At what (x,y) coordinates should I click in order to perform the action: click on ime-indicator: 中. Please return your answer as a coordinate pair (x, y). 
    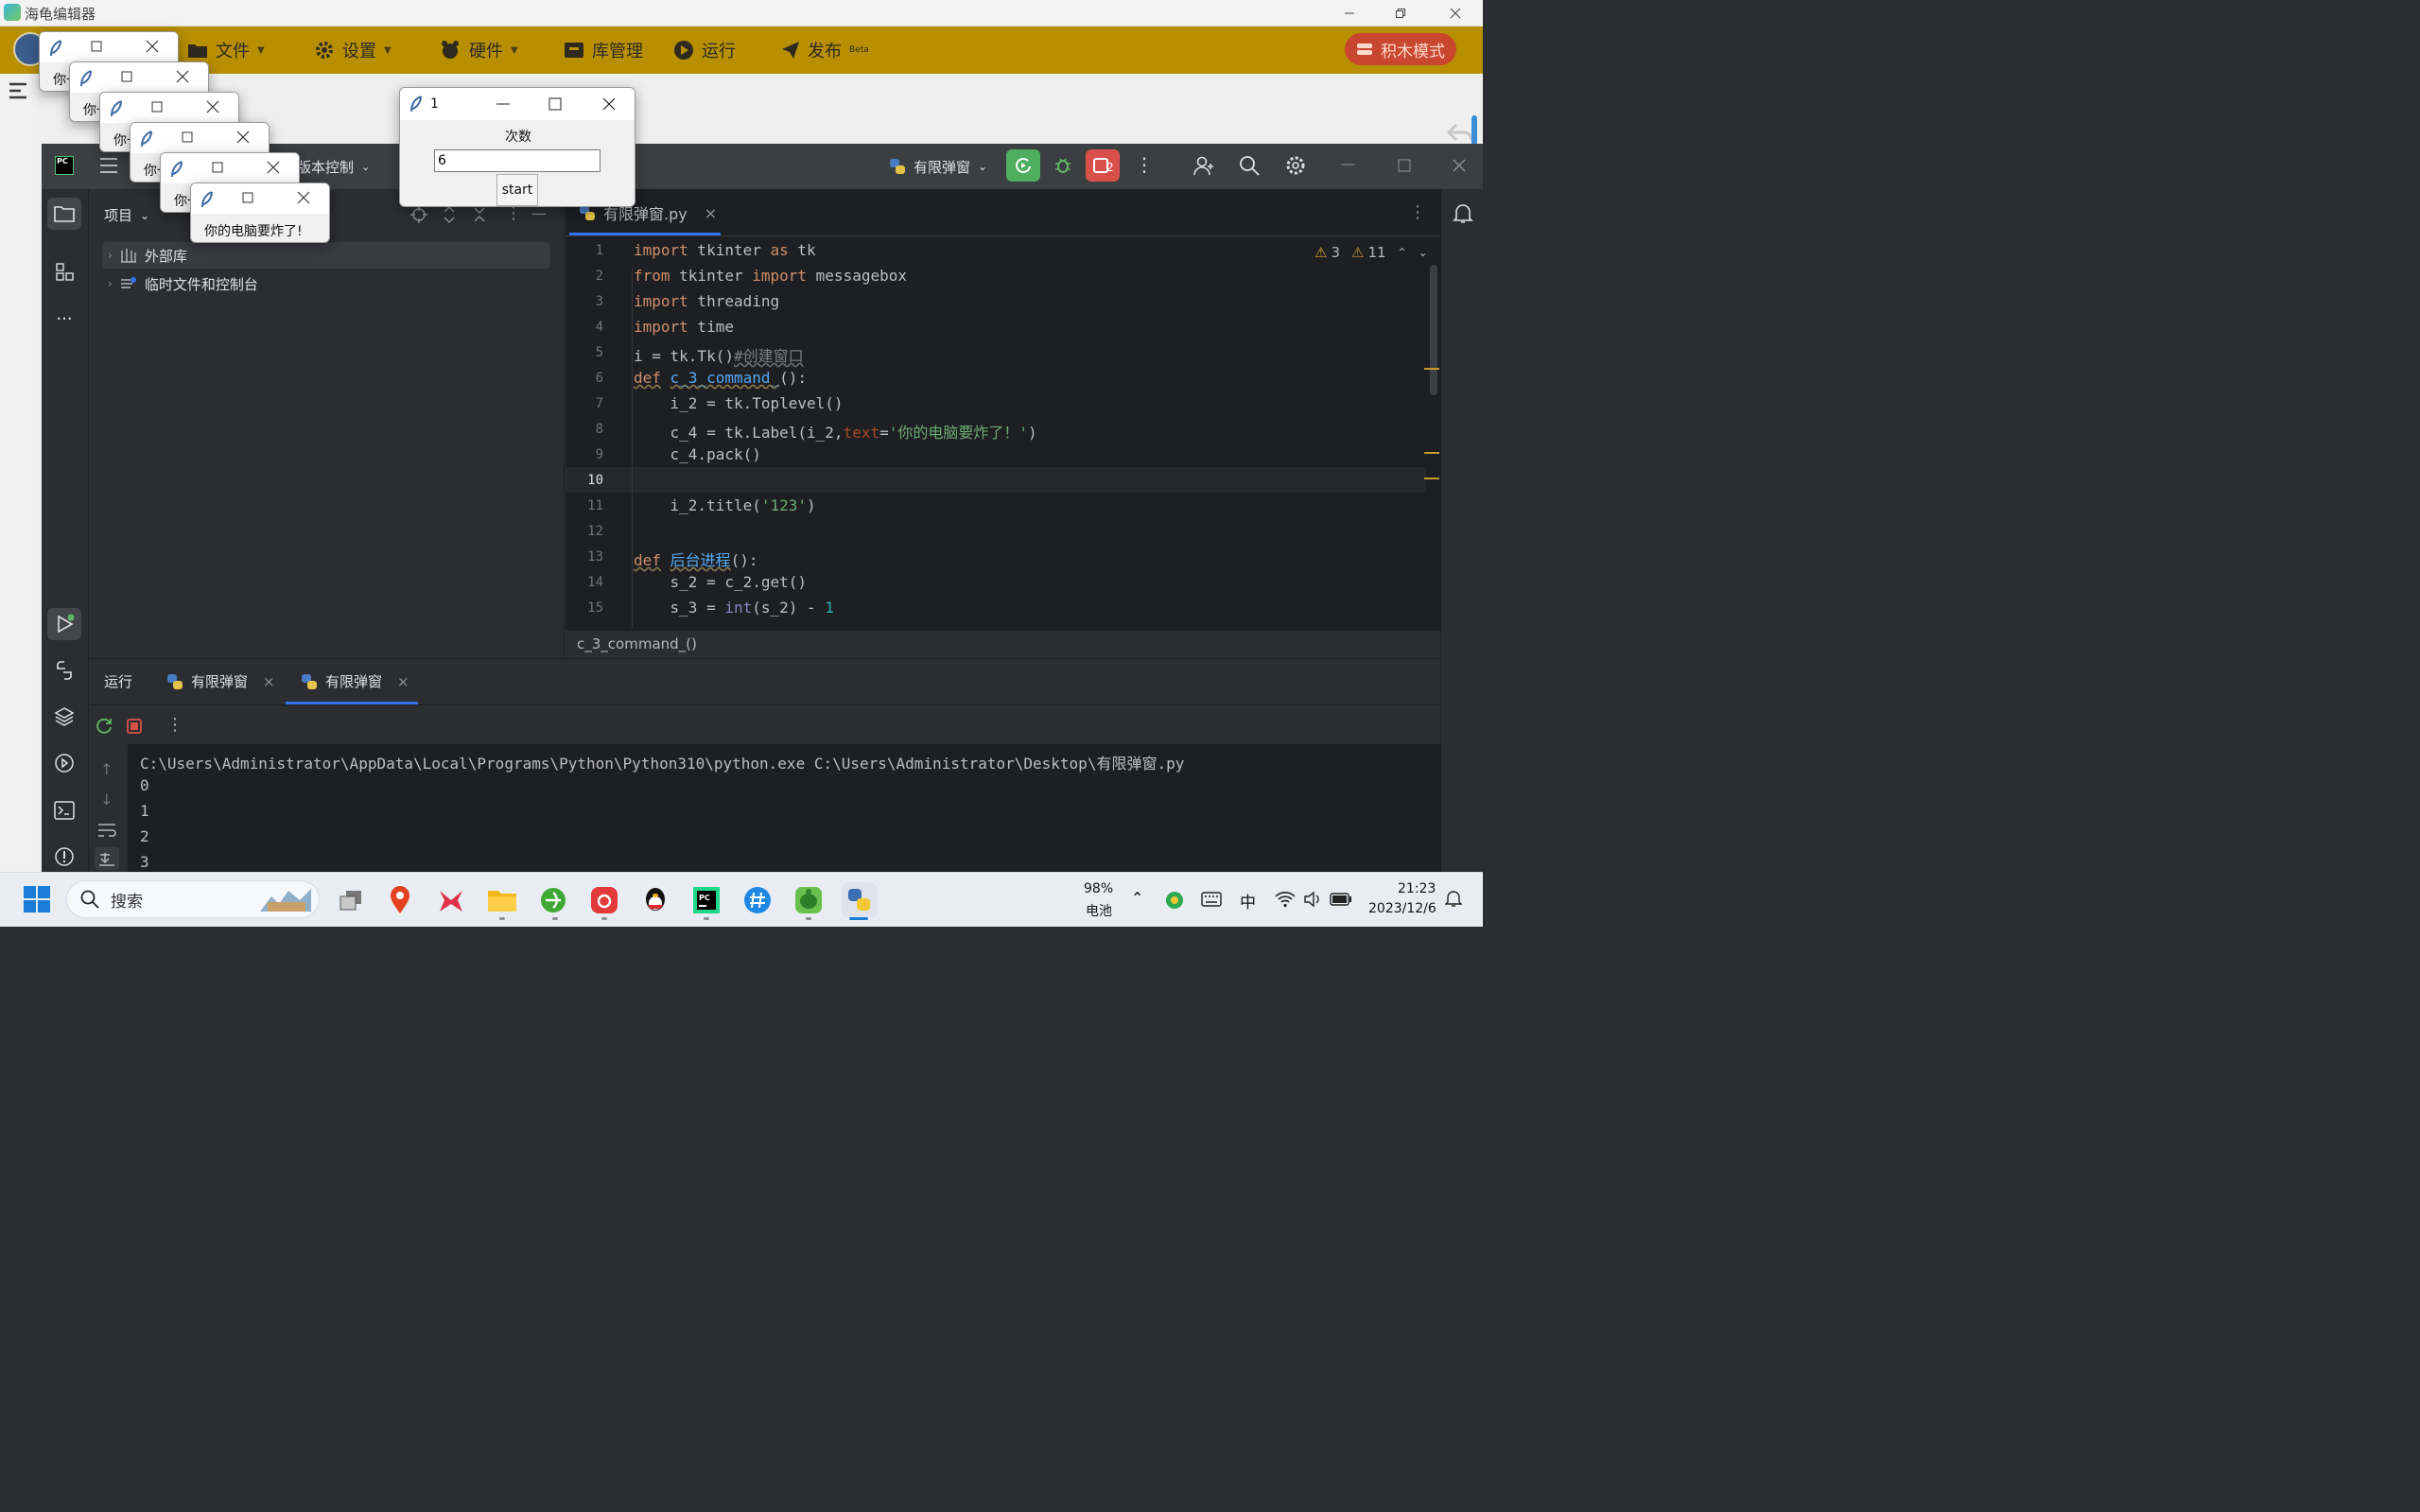
    Looking at the image, I should click on (1248, 900).